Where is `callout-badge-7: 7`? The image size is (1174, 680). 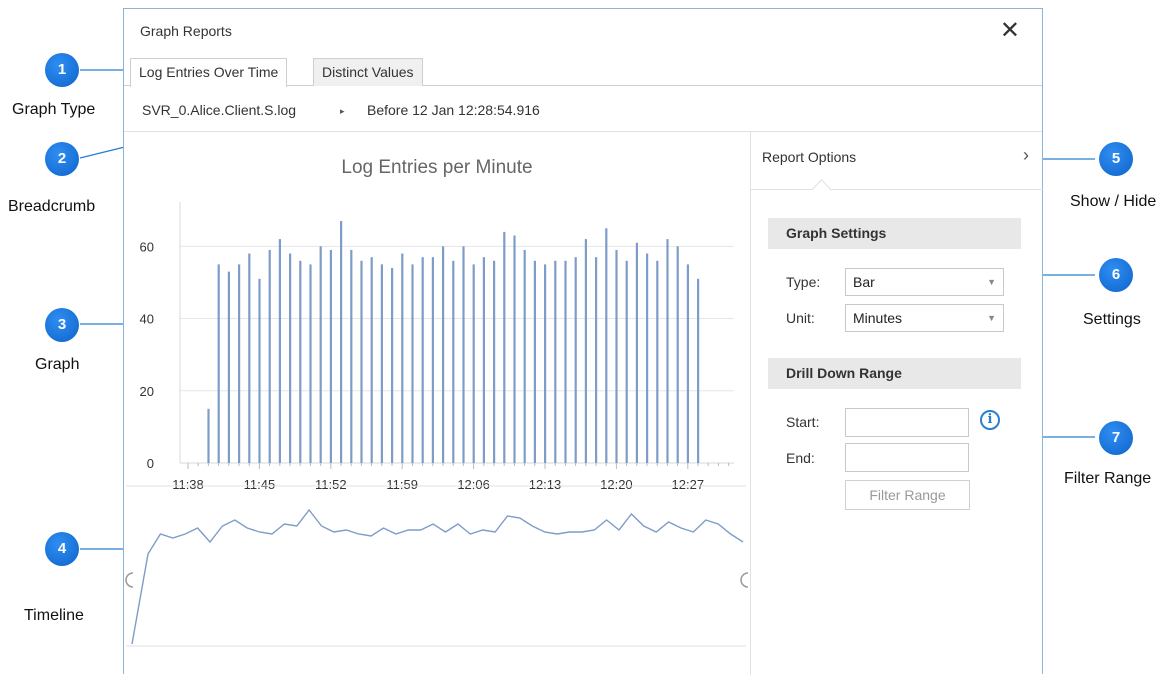 callout-badge-7: 7 is located at coordinates (1116, 438).